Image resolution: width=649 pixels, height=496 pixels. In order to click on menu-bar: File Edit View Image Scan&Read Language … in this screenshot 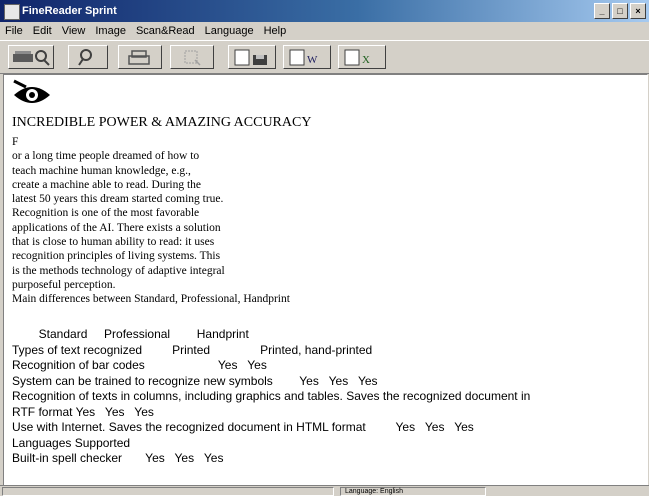, I will do `click(324, 31)`.